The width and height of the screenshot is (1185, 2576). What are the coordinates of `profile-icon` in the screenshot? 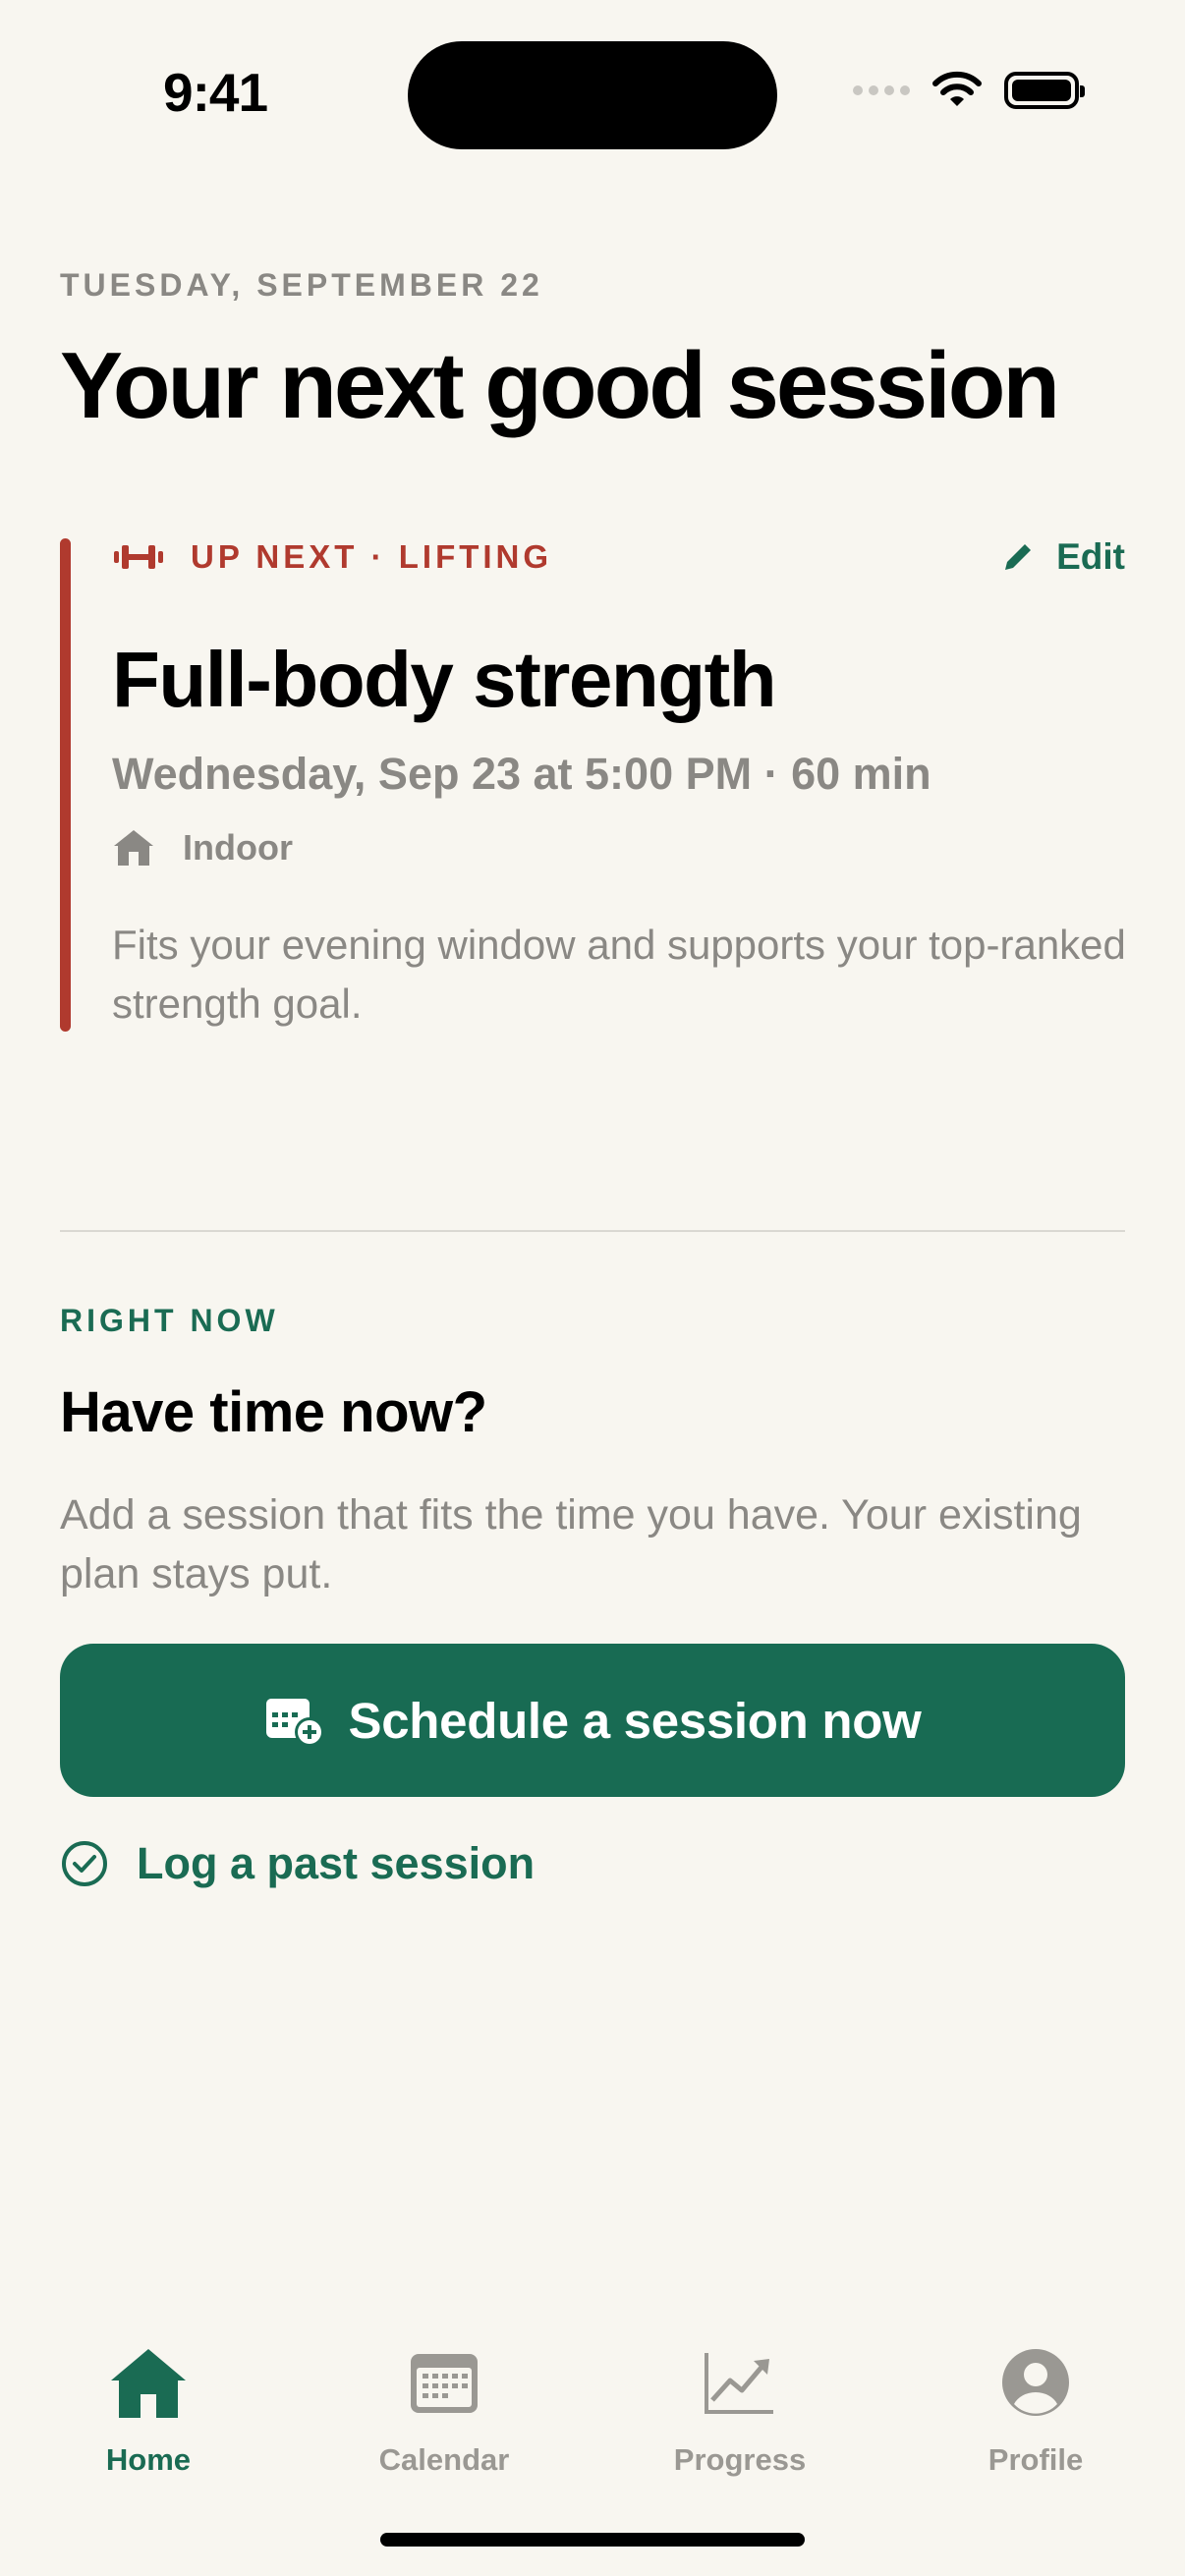 It's located at (1035, 2382).